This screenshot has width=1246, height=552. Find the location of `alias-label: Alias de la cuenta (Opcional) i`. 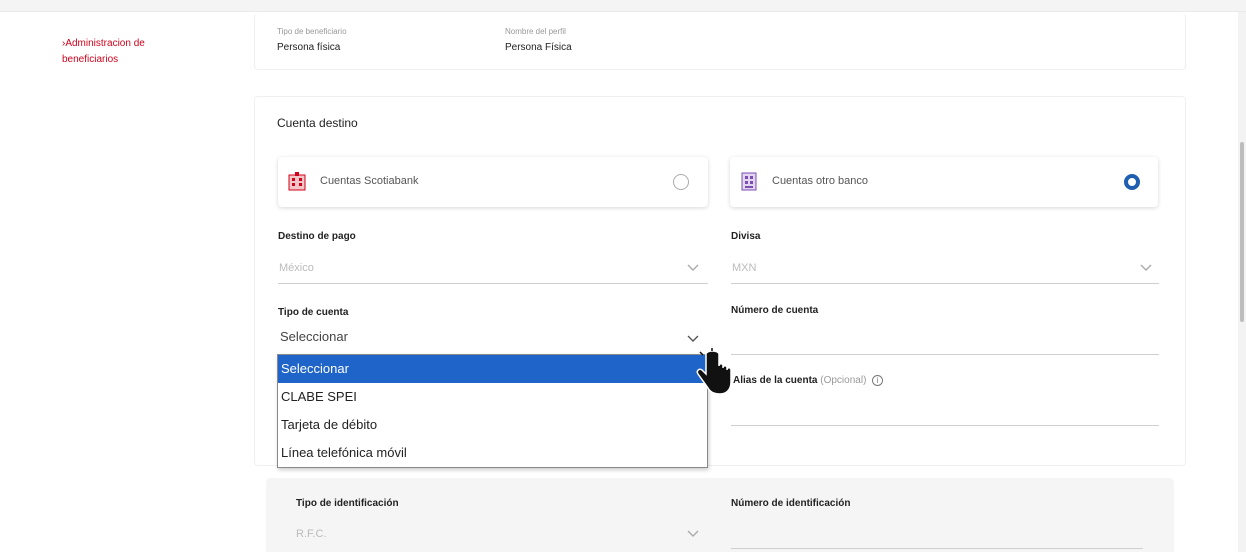

alias-label: Alias de la cuenta (Opcional) i is located at coordinates (808, 381).